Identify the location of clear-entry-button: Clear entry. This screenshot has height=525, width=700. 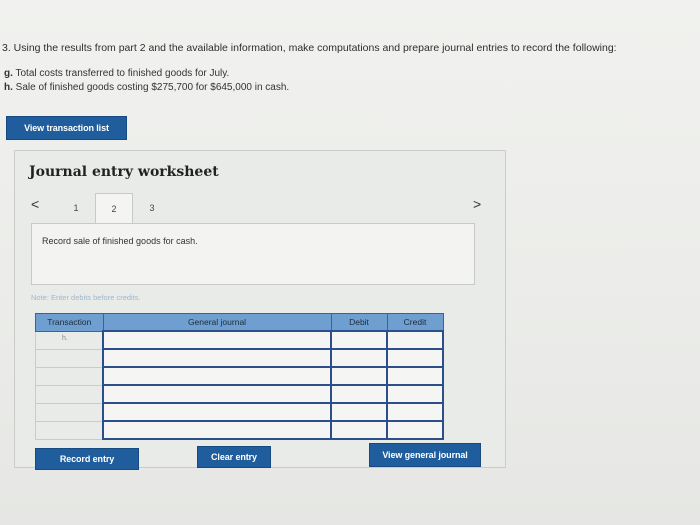
(234, 457).